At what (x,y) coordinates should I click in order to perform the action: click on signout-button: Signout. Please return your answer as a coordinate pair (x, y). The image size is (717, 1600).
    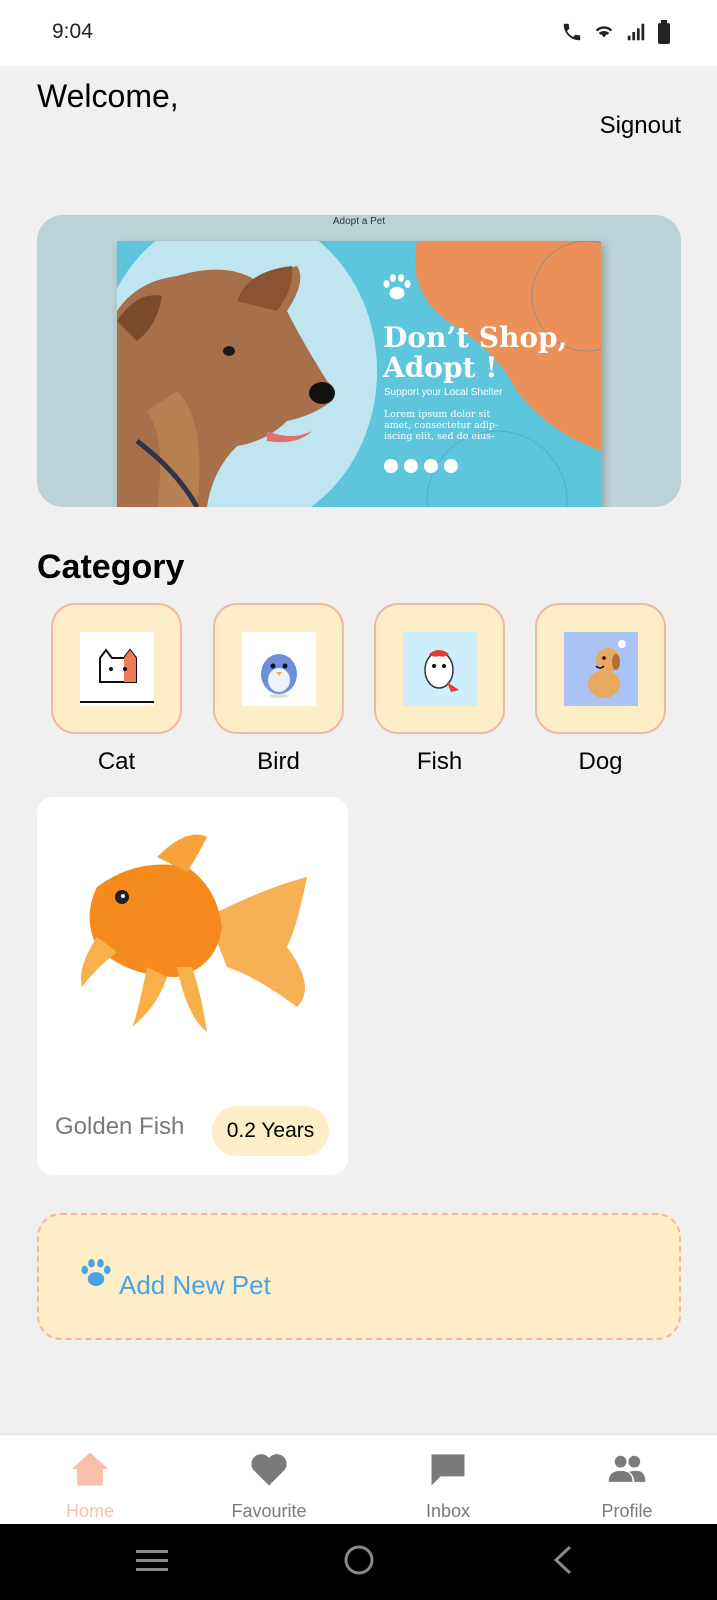
    Looking at the image, I should click on (640, 126).